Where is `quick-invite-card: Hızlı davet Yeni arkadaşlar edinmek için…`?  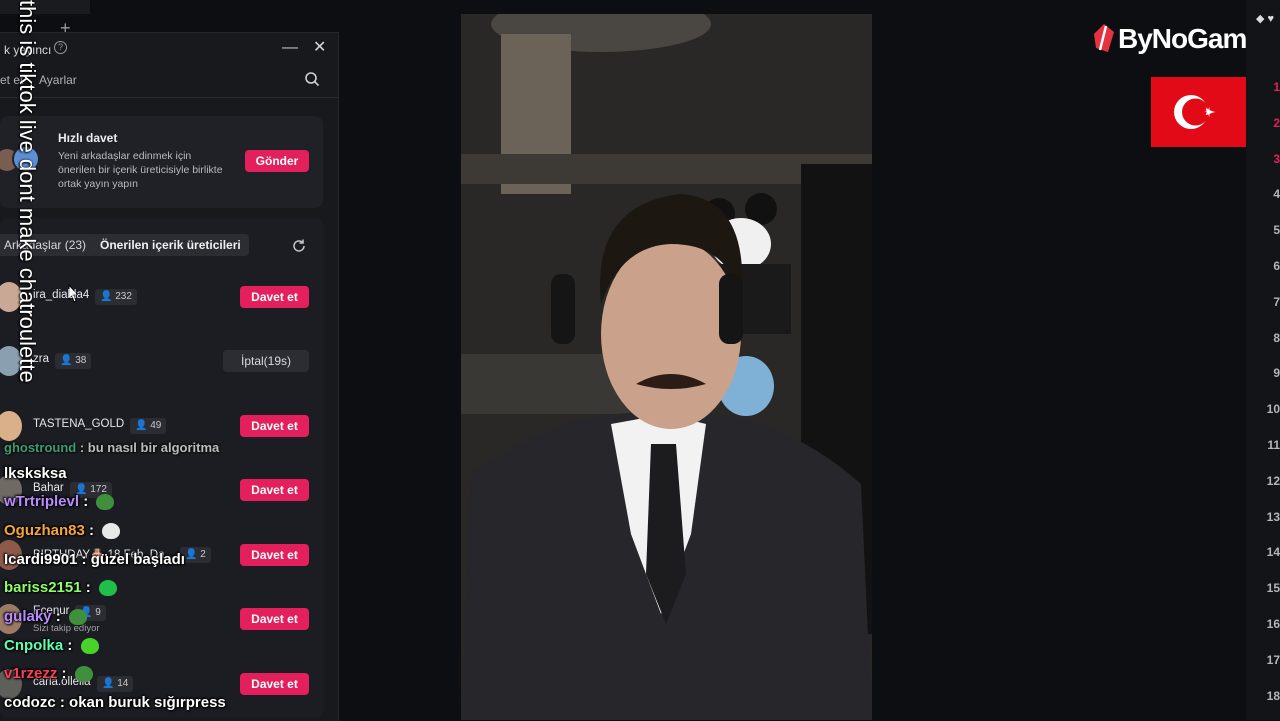 quick-invite-card: Hızlı davet Yeni arkadaşlar edinmek için… is located at coordinates (161, 162).